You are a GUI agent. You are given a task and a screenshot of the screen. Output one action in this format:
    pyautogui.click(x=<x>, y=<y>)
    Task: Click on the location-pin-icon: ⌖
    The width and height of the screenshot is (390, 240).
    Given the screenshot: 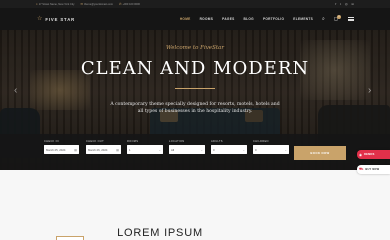 What is the action you would take?
    pyautogui.click(x=37, y=4)
    